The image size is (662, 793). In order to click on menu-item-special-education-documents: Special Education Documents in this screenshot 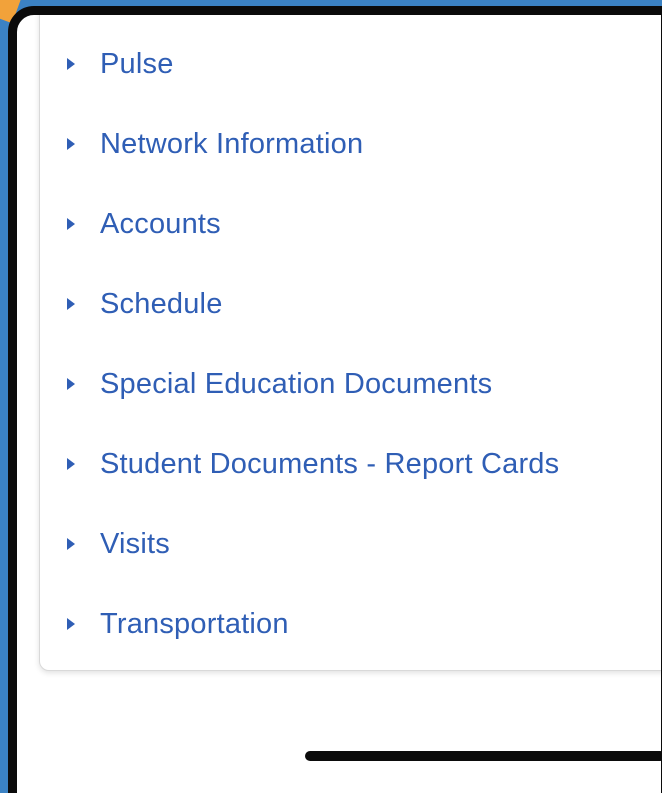, I will do `click(350, 384)`.